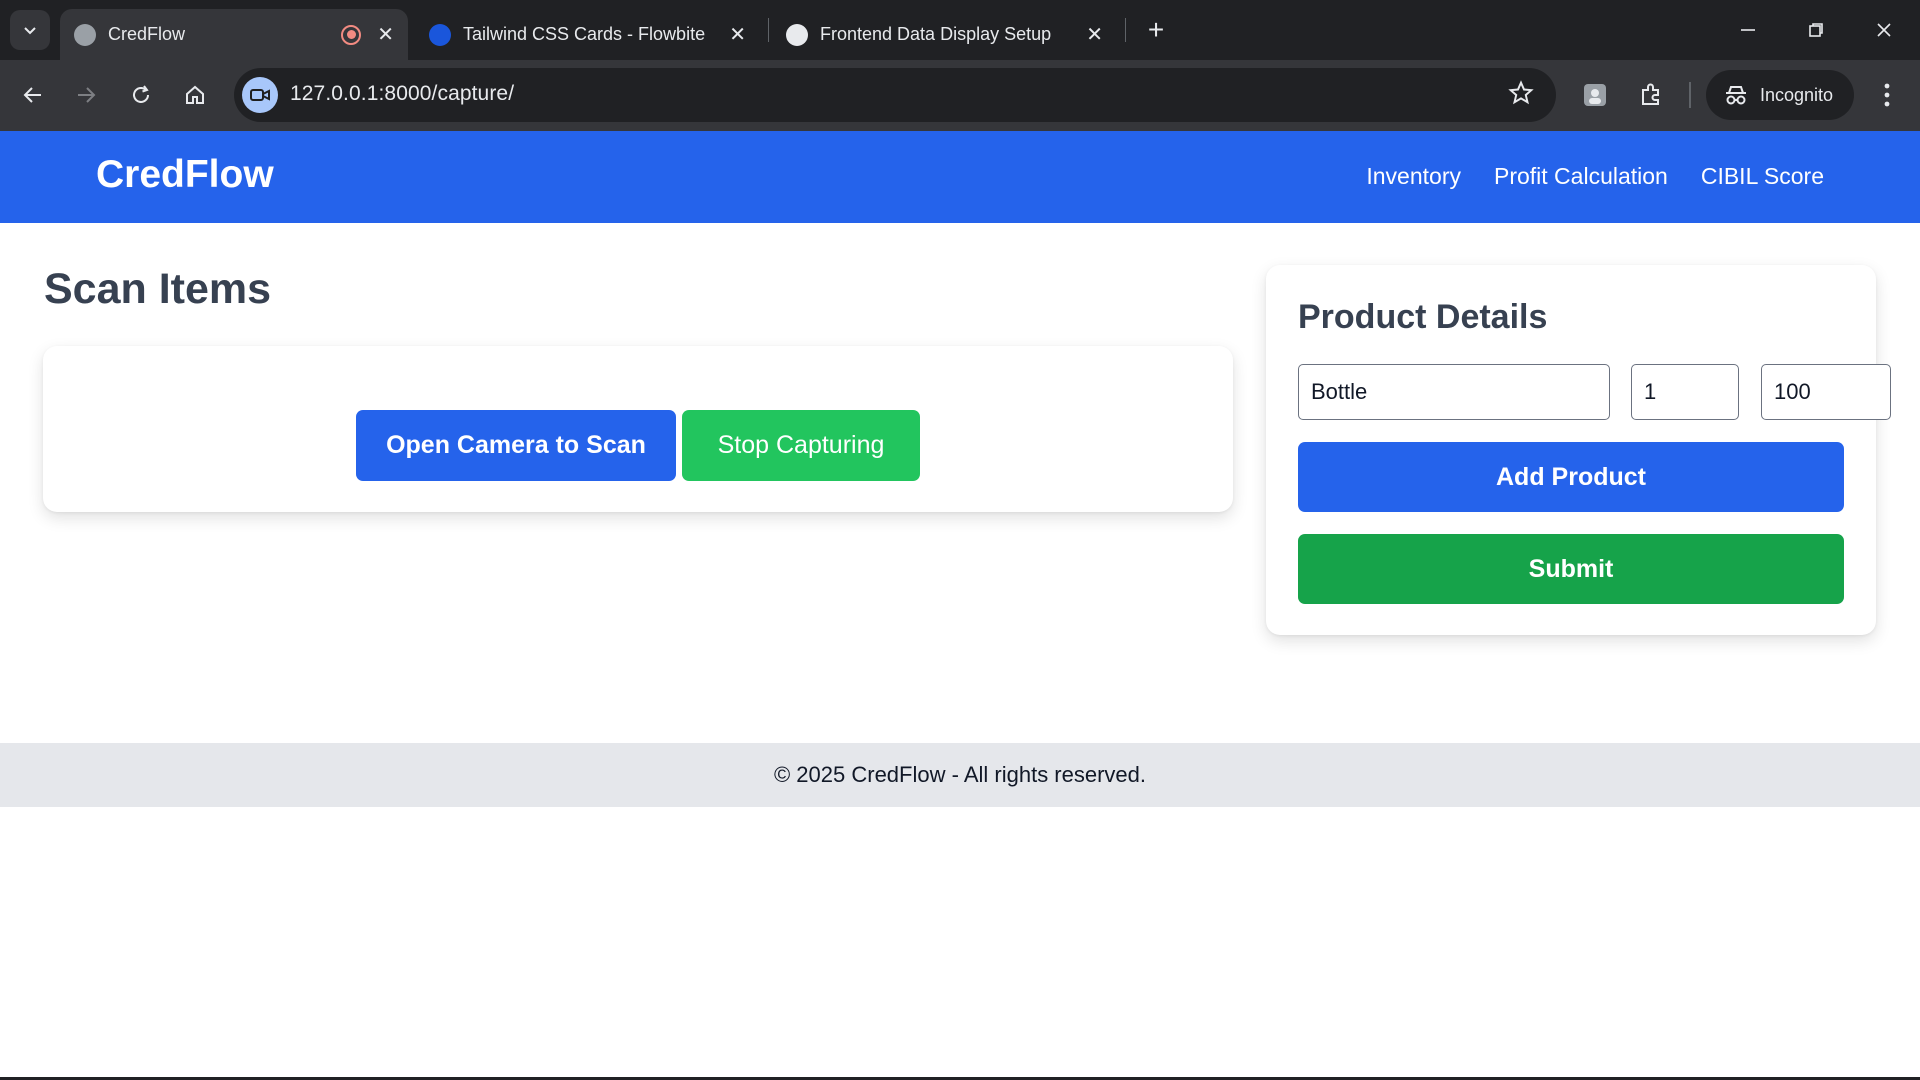  I want to click on forward-button, so click(86, 95).